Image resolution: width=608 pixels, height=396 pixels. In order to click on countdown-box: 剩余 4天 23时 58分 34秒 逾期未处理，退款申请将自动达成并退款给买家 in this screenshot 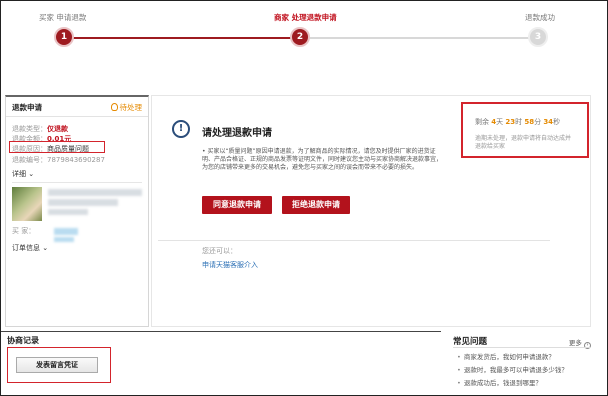, I will do `click(525, 130)`.